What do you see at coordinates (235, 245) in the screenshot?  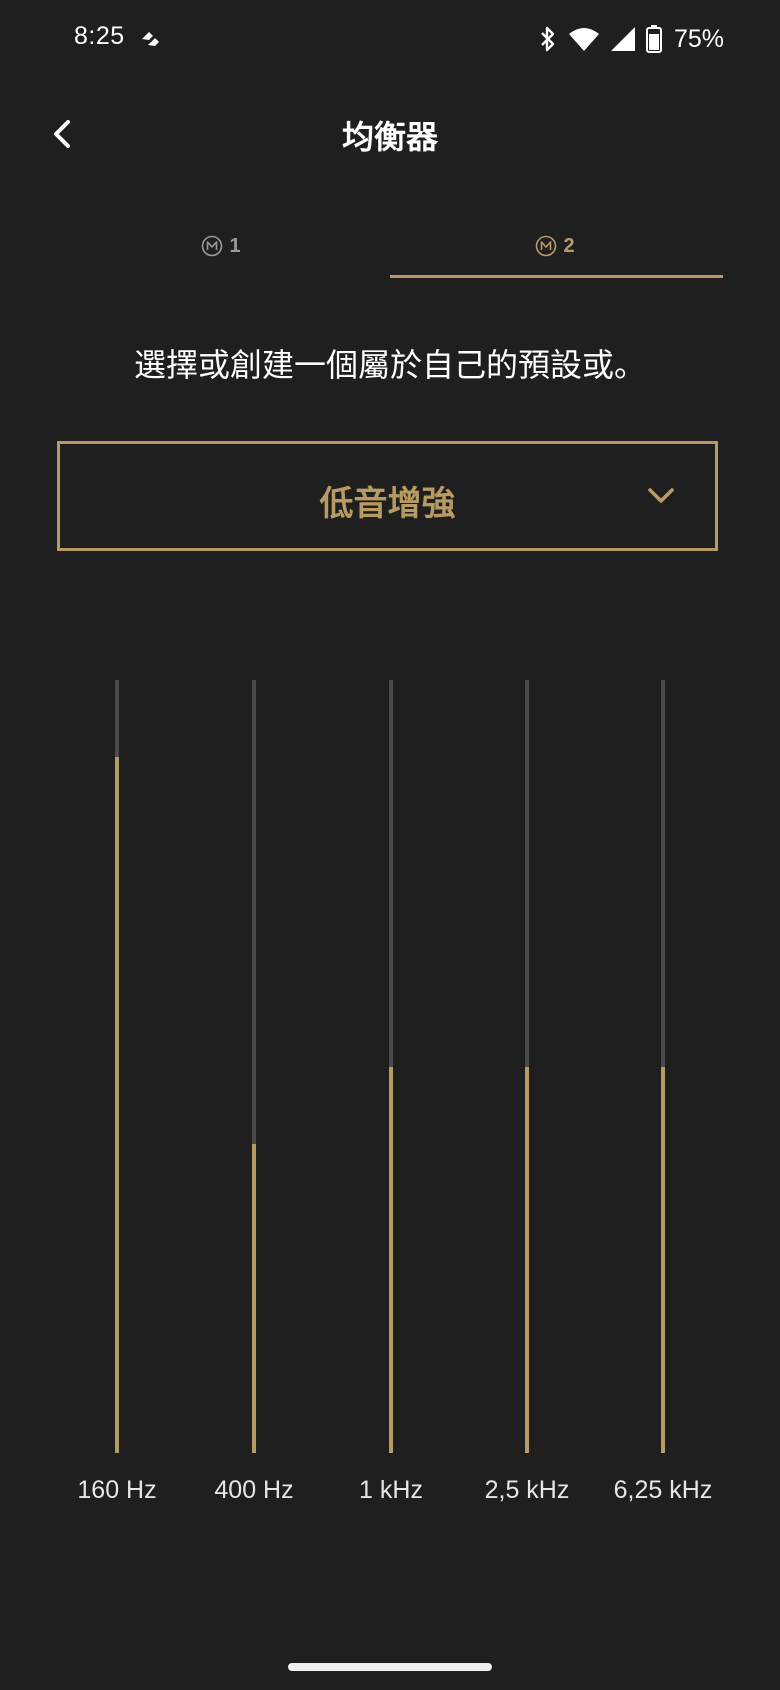 I see `tab-mode-1-label: 1` at bounding box center [235, 245].